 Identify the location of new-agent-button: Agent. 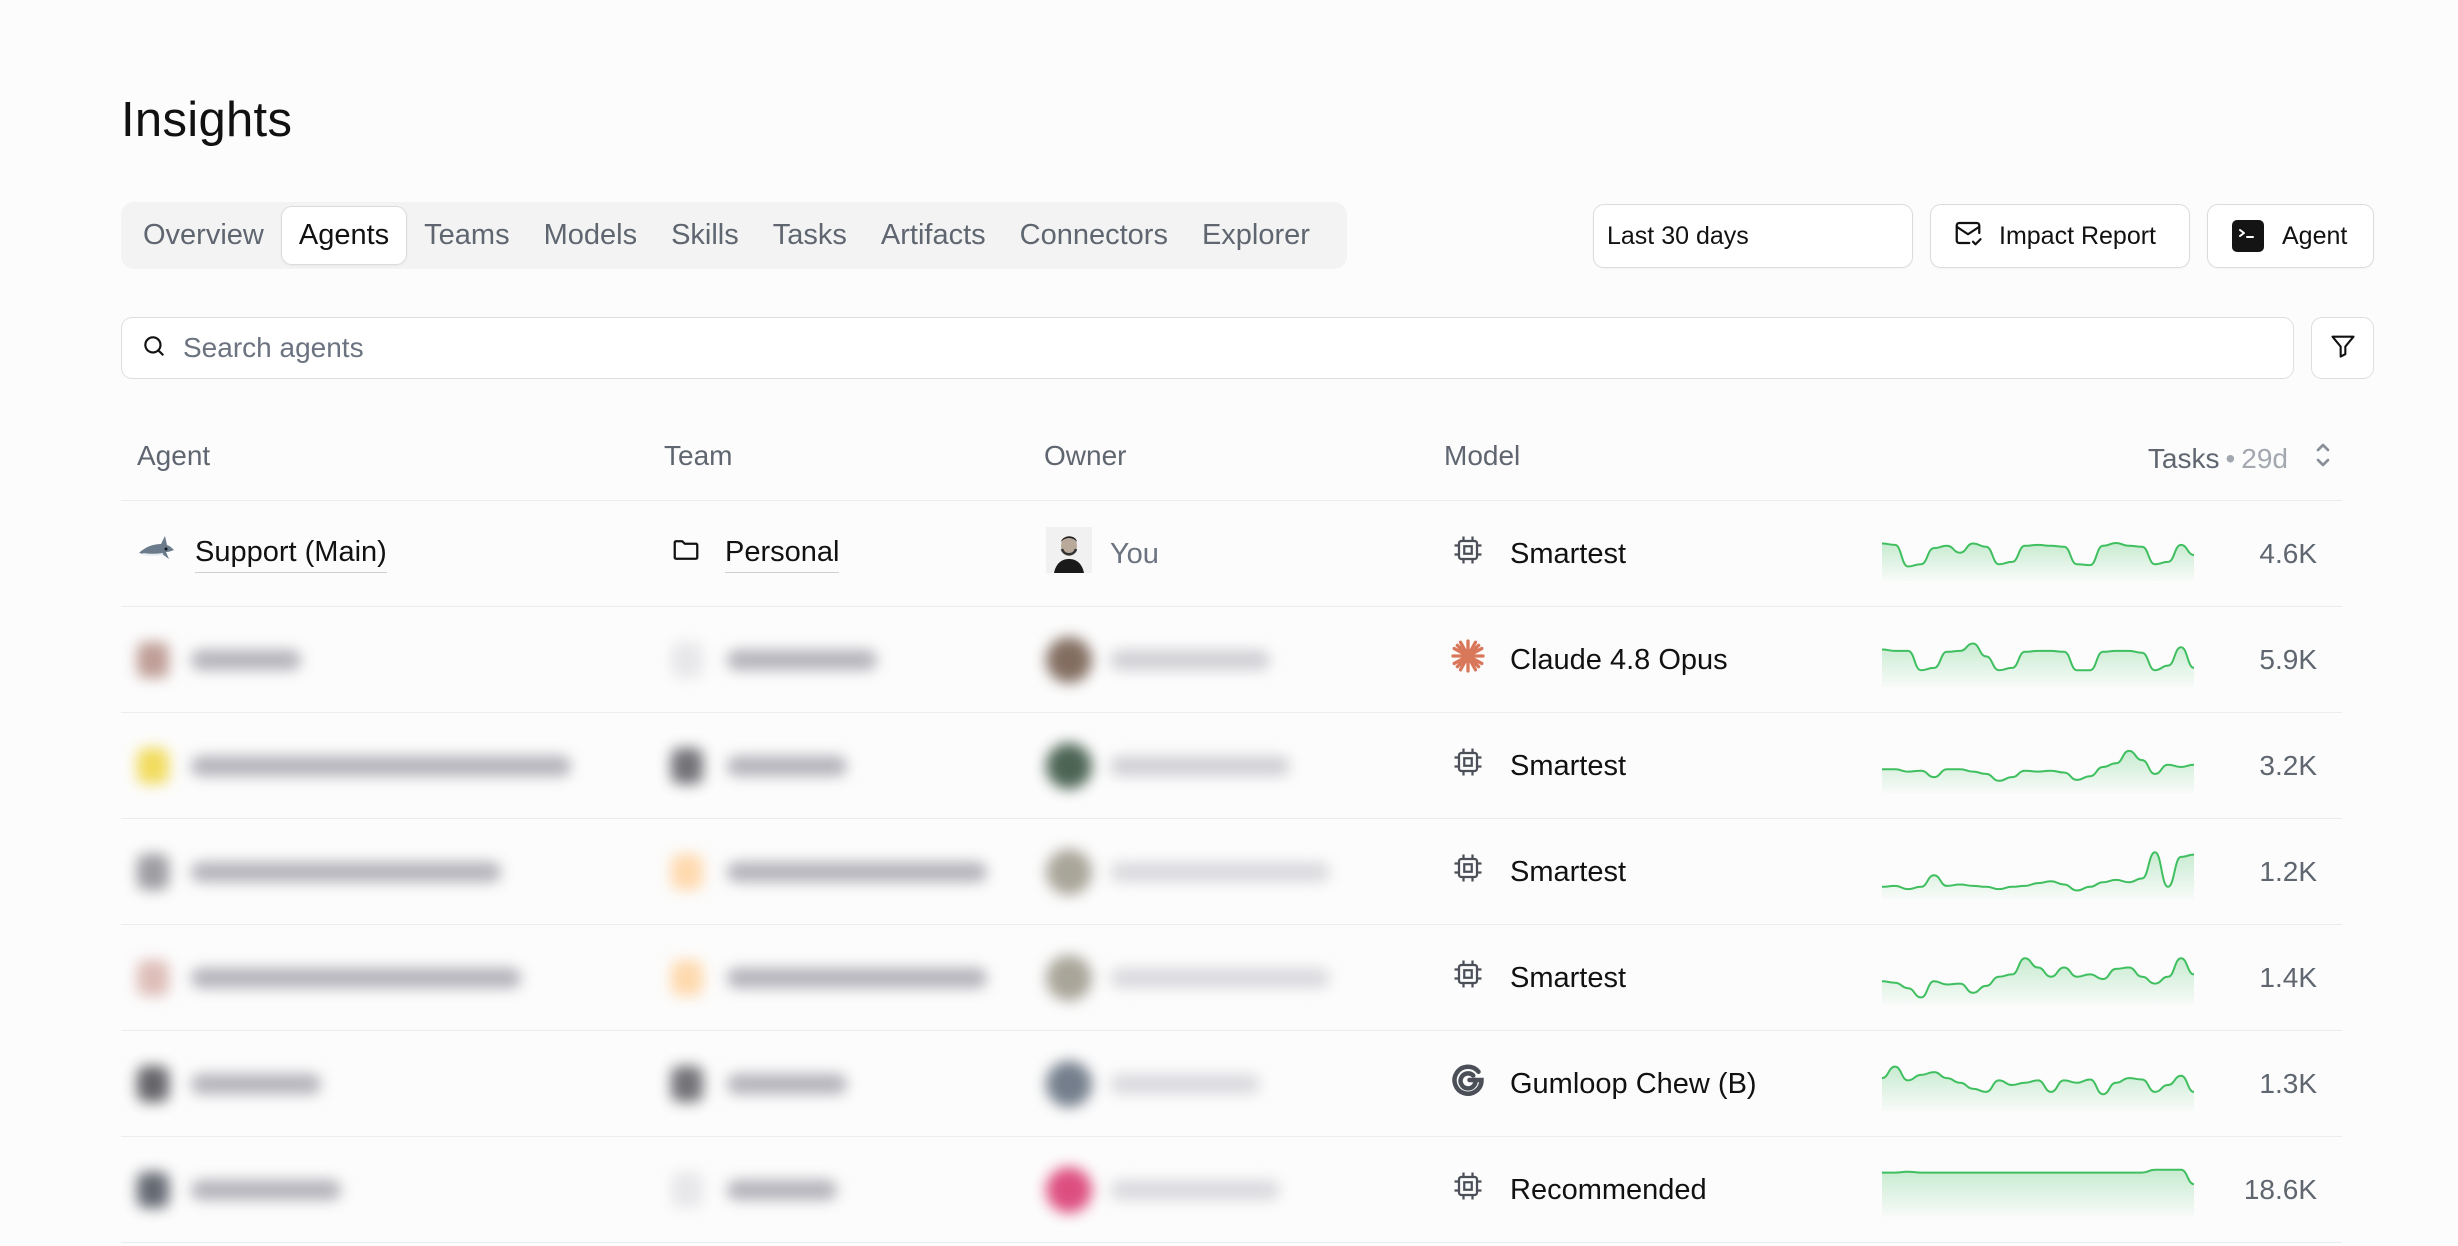
(2290, 236).